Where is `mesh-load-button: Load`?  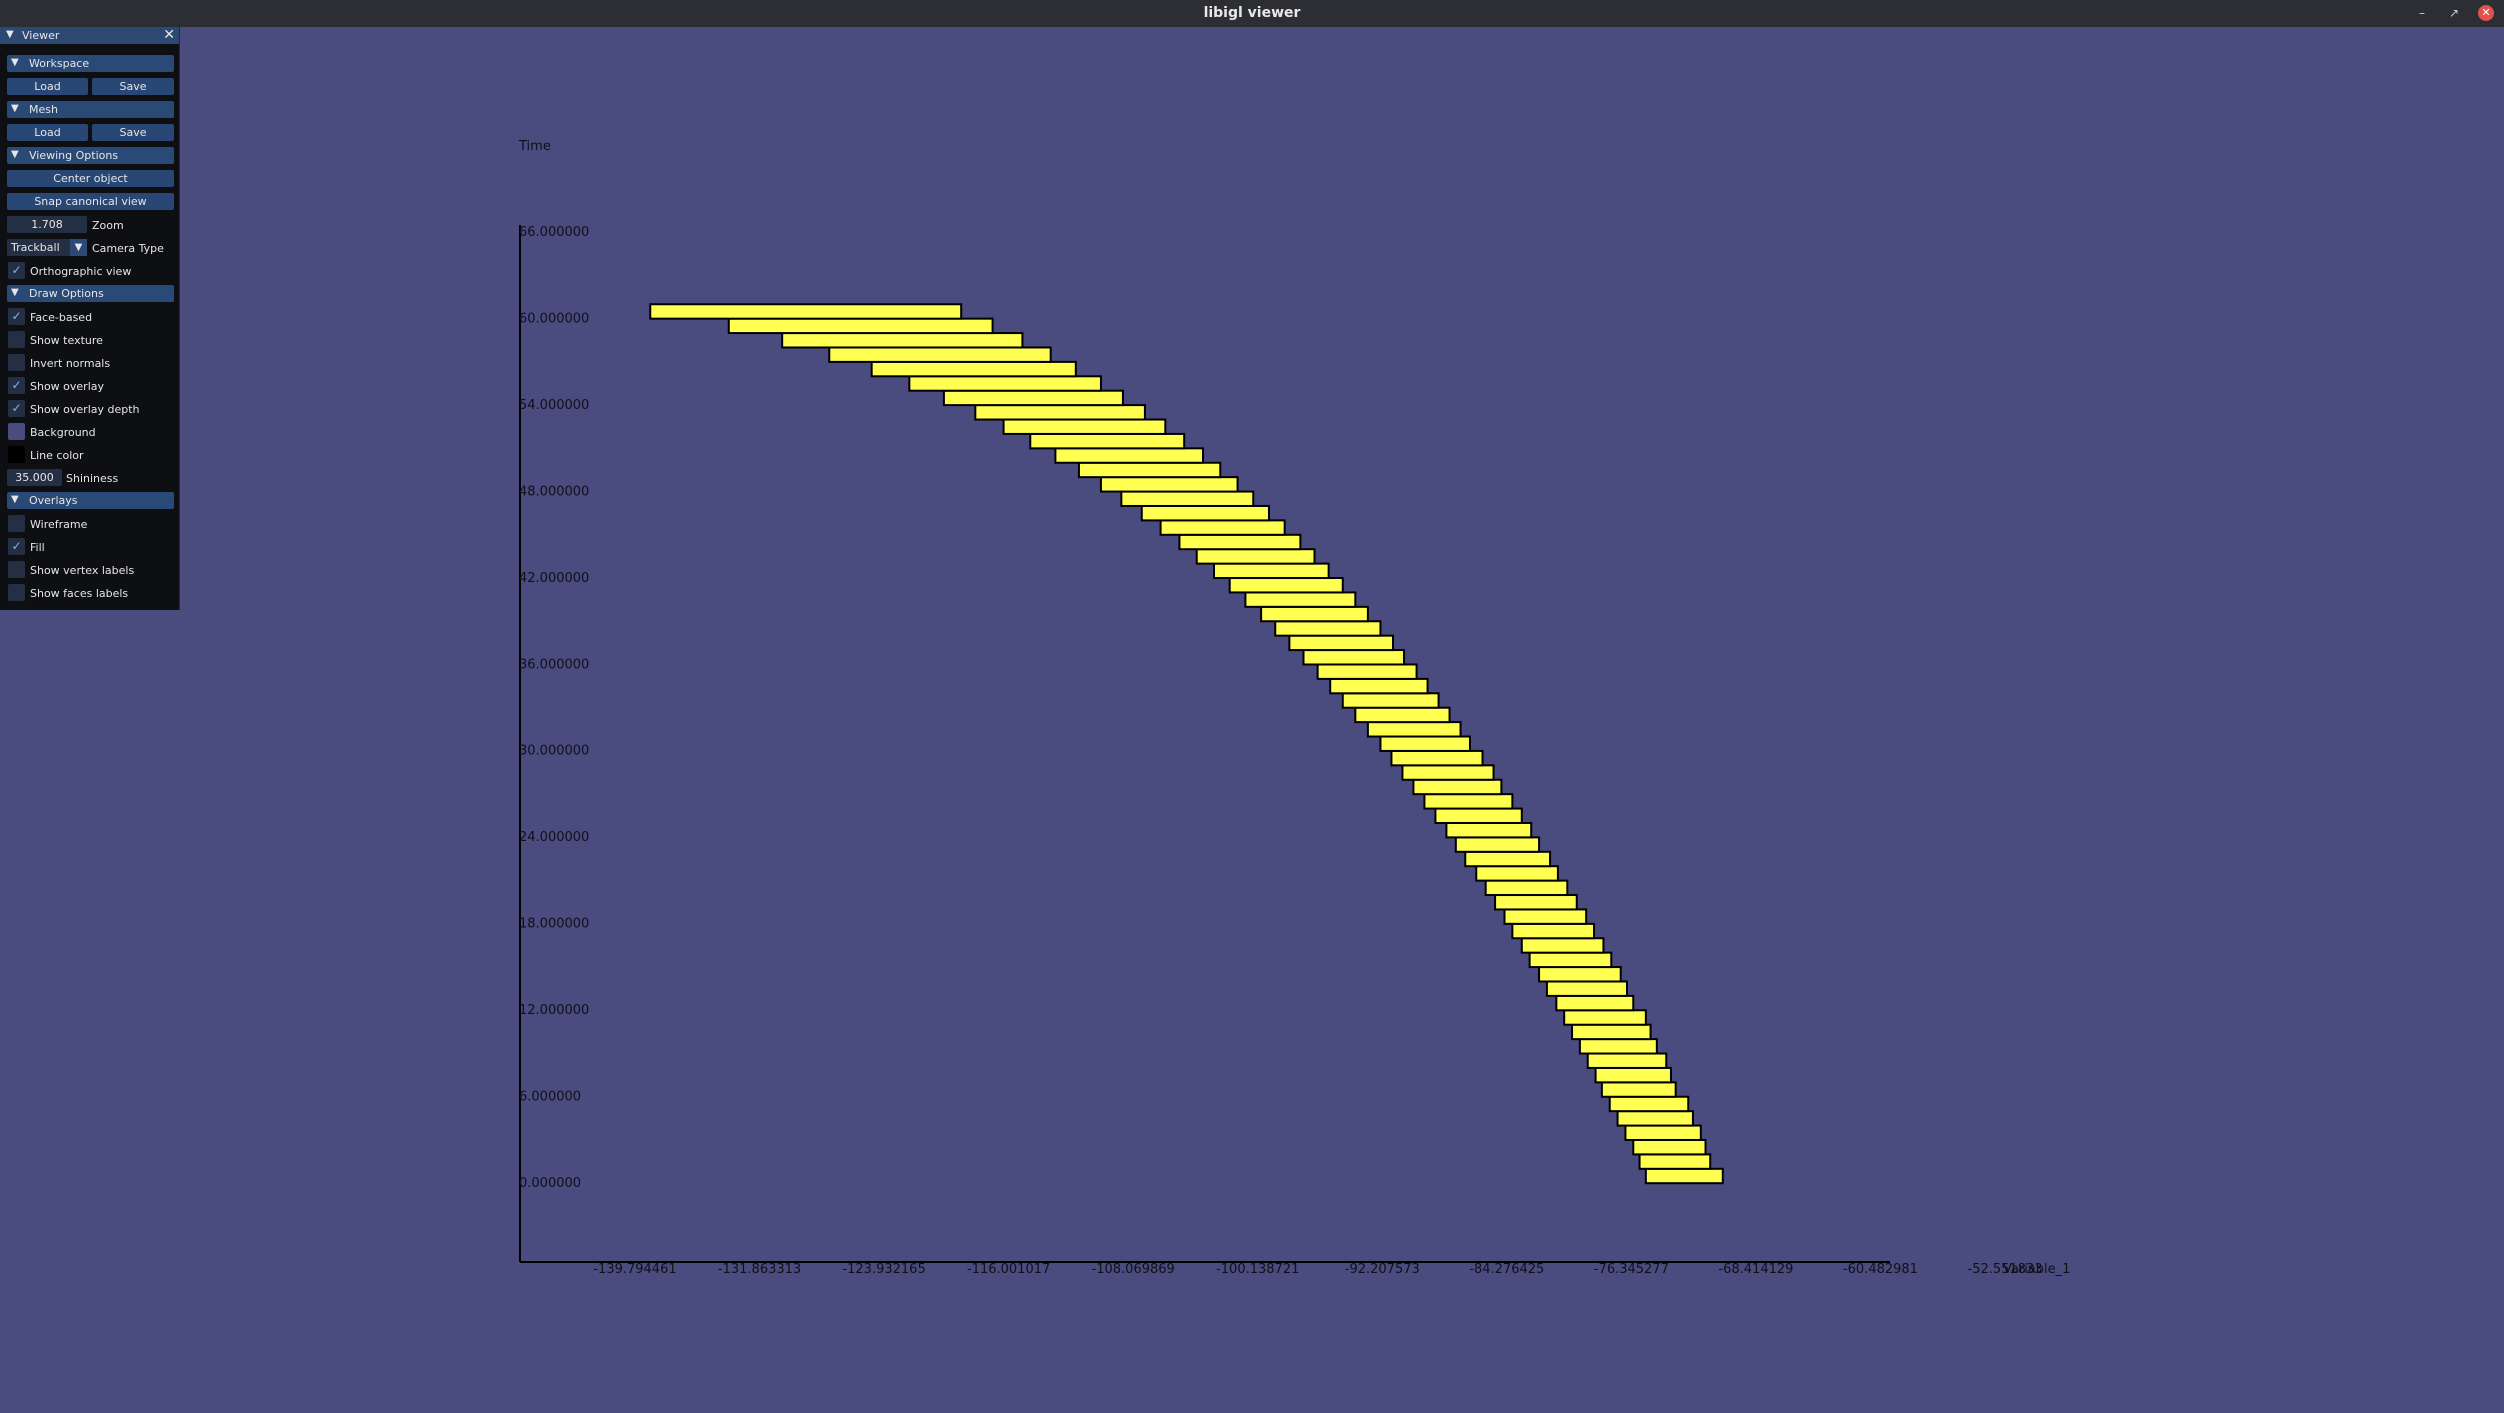
mesh-load-button: Load is located at coordinates (47, 132).